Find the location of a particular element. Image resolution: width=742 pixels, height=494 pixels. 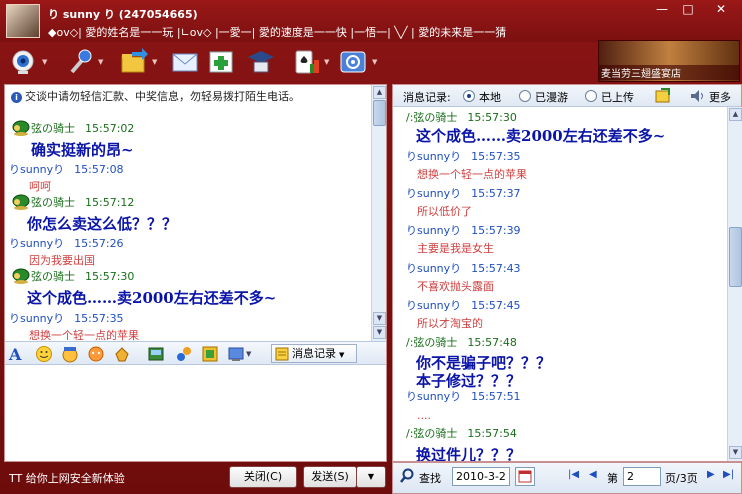

message-time: 15:57:48 is located at coordinates (492, 342).